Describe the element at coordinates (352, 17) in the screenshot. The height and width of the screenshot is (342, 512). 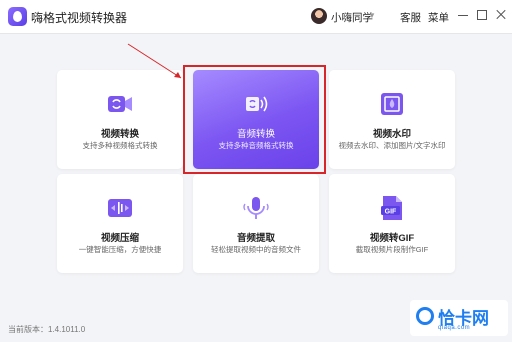
I see `user-name: 小嗨同学` at that location.